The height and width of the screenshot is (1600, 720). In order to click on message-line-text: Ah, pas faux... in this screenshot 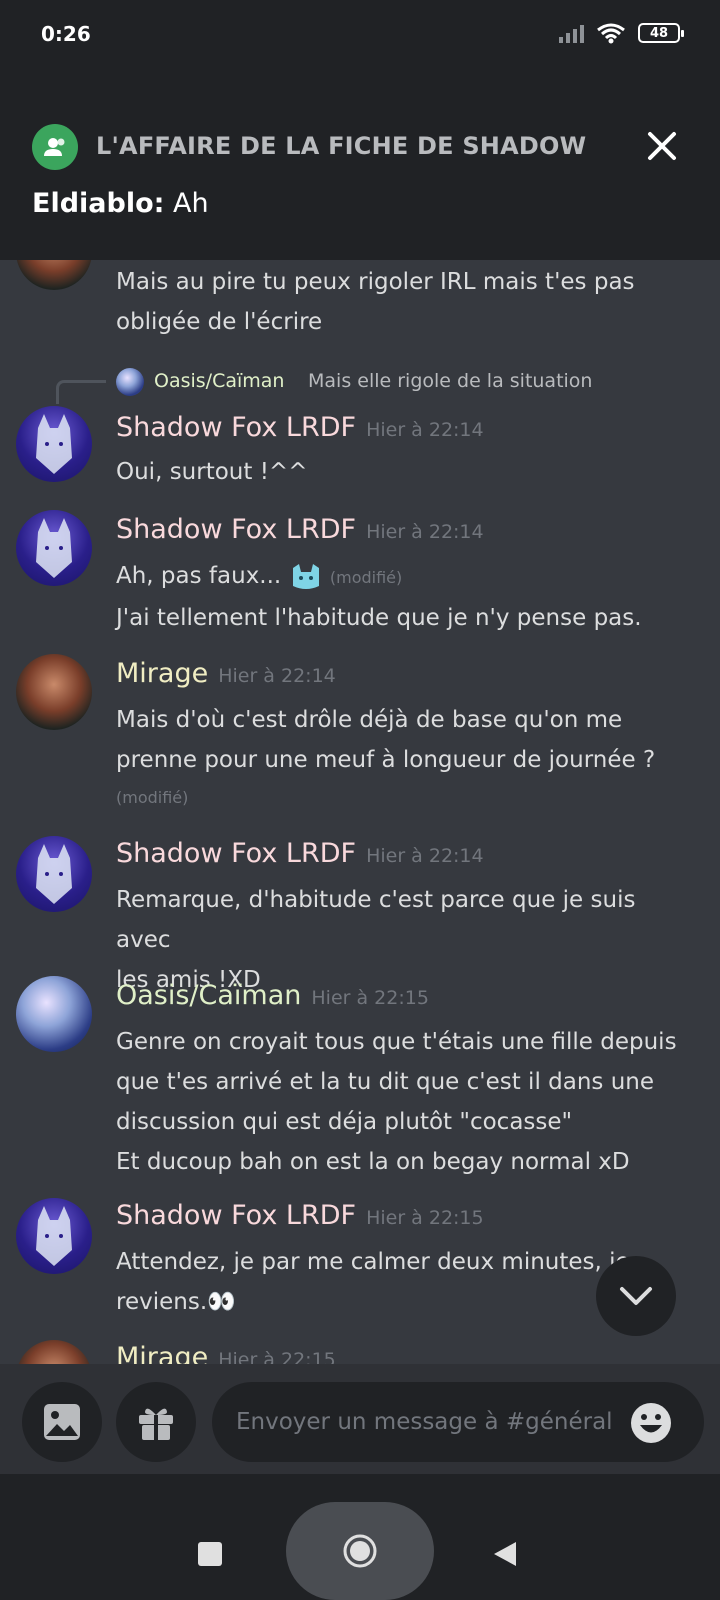, I will do `click(199, 576)`.